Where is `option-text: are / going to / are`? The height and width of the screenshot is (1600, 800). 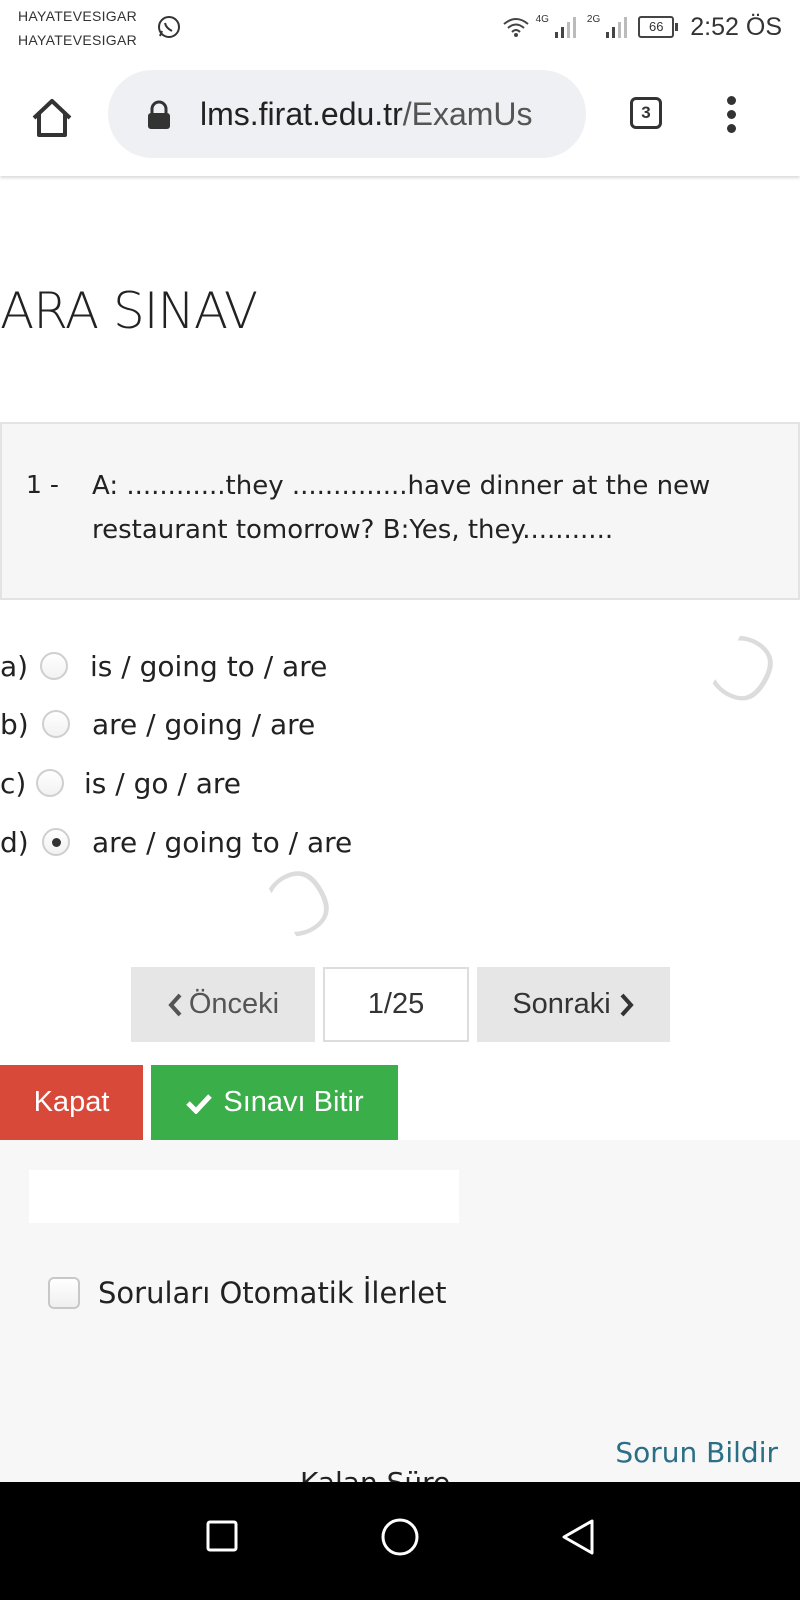
option-text: are / going to / are is located at coordinates (222, 842).